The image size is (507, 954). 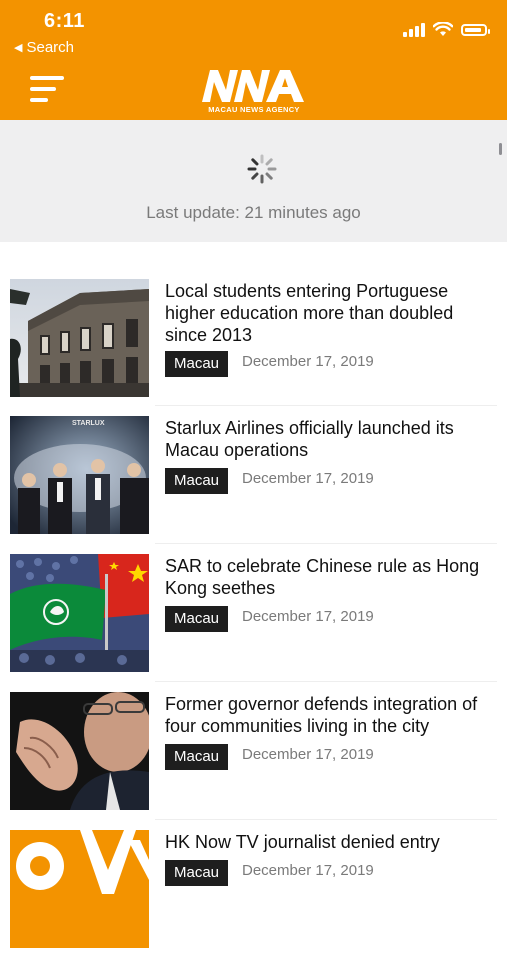 I want to click on scroll-indicator, so click(x=500, y=149).